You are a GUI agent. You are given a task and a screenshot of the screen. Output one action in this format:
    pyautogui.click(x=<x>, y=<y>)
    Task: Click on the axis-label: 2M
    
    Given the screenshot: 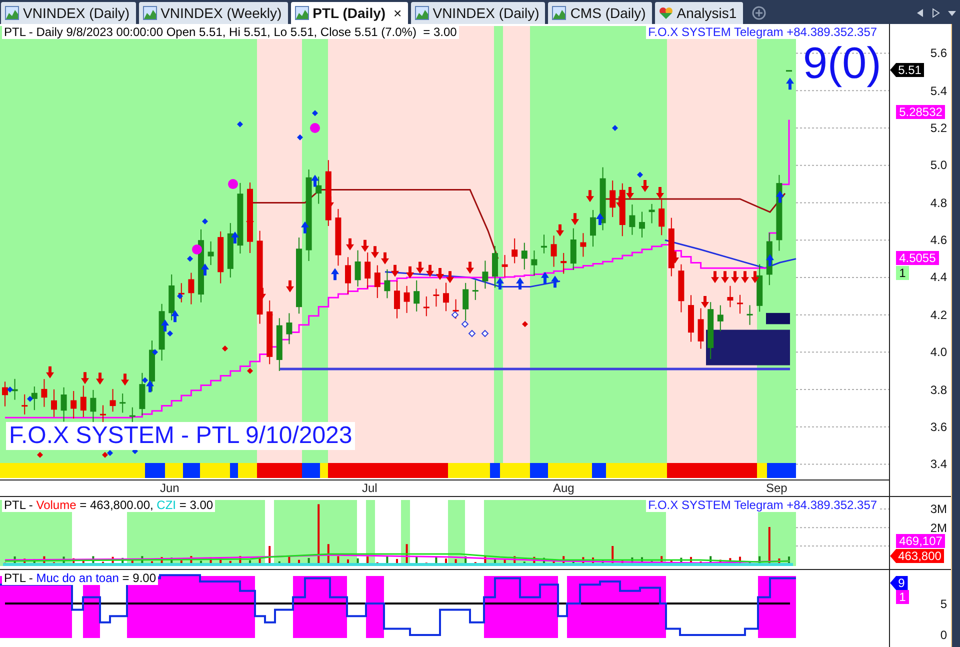 What is the action you would take?
    pyautogui.click(x=938, y=527)
    